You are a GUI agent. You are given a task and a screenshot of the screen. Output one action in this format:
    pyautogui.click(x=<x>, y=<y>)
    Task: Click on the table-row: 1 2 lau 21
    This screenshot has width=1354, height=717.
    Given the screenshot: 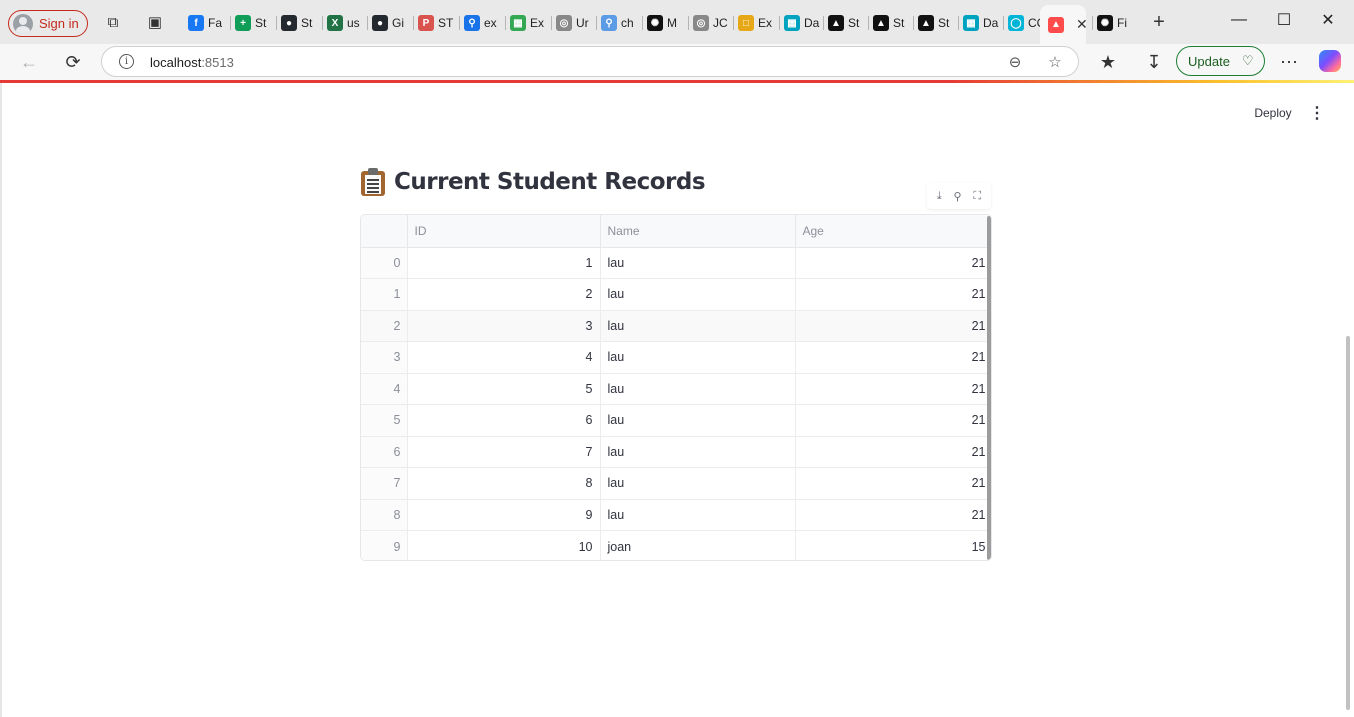 What is the action you would take?
    pyautogui.click(x=676, y=294)
    